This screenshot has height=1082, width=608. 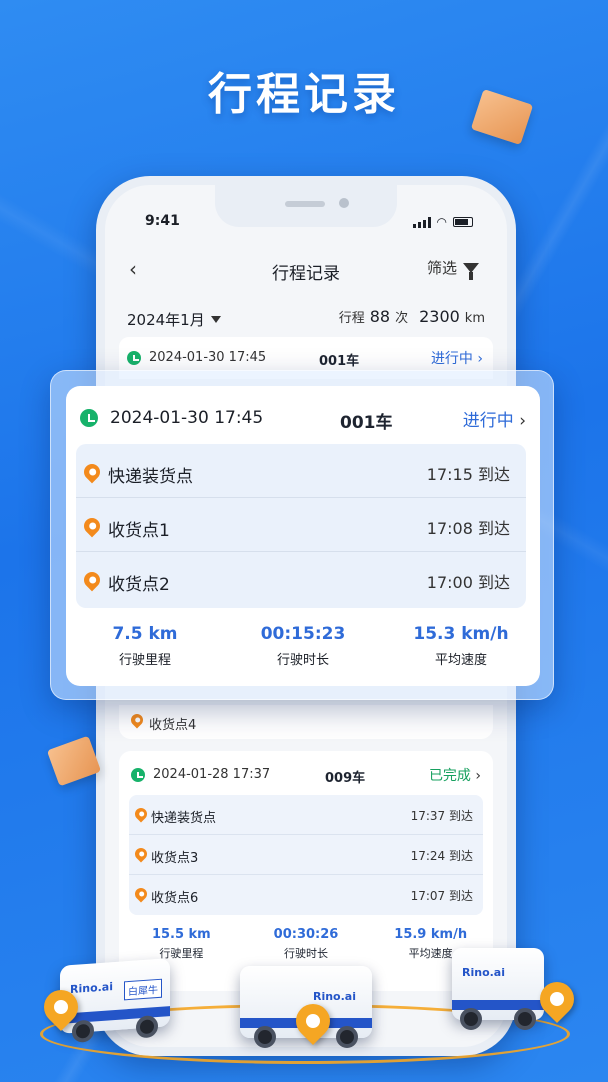 I want to click on wifi-icon: ◠, so click(x=441, y=222).